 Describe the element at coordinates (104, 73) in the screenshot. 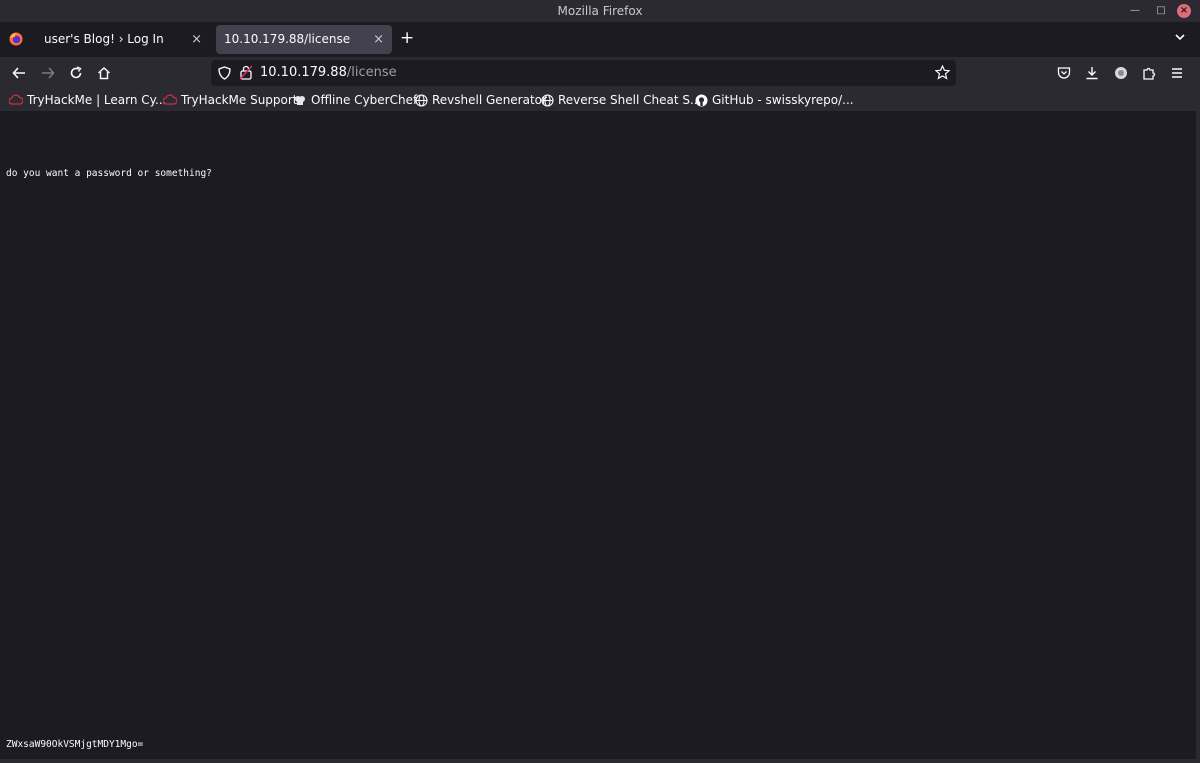

I see `home-icon` at that location.